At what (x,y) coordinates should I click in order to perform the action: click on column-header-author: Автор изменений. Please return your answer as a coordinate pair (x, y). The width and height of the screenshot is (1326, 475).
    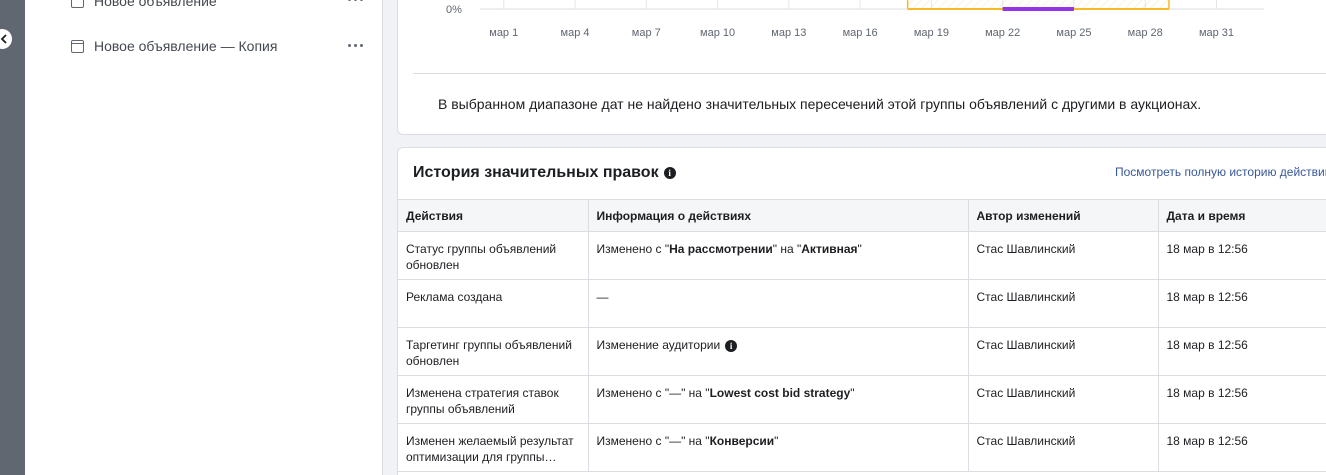
    Looking at the image, I should click on (1062, 215).